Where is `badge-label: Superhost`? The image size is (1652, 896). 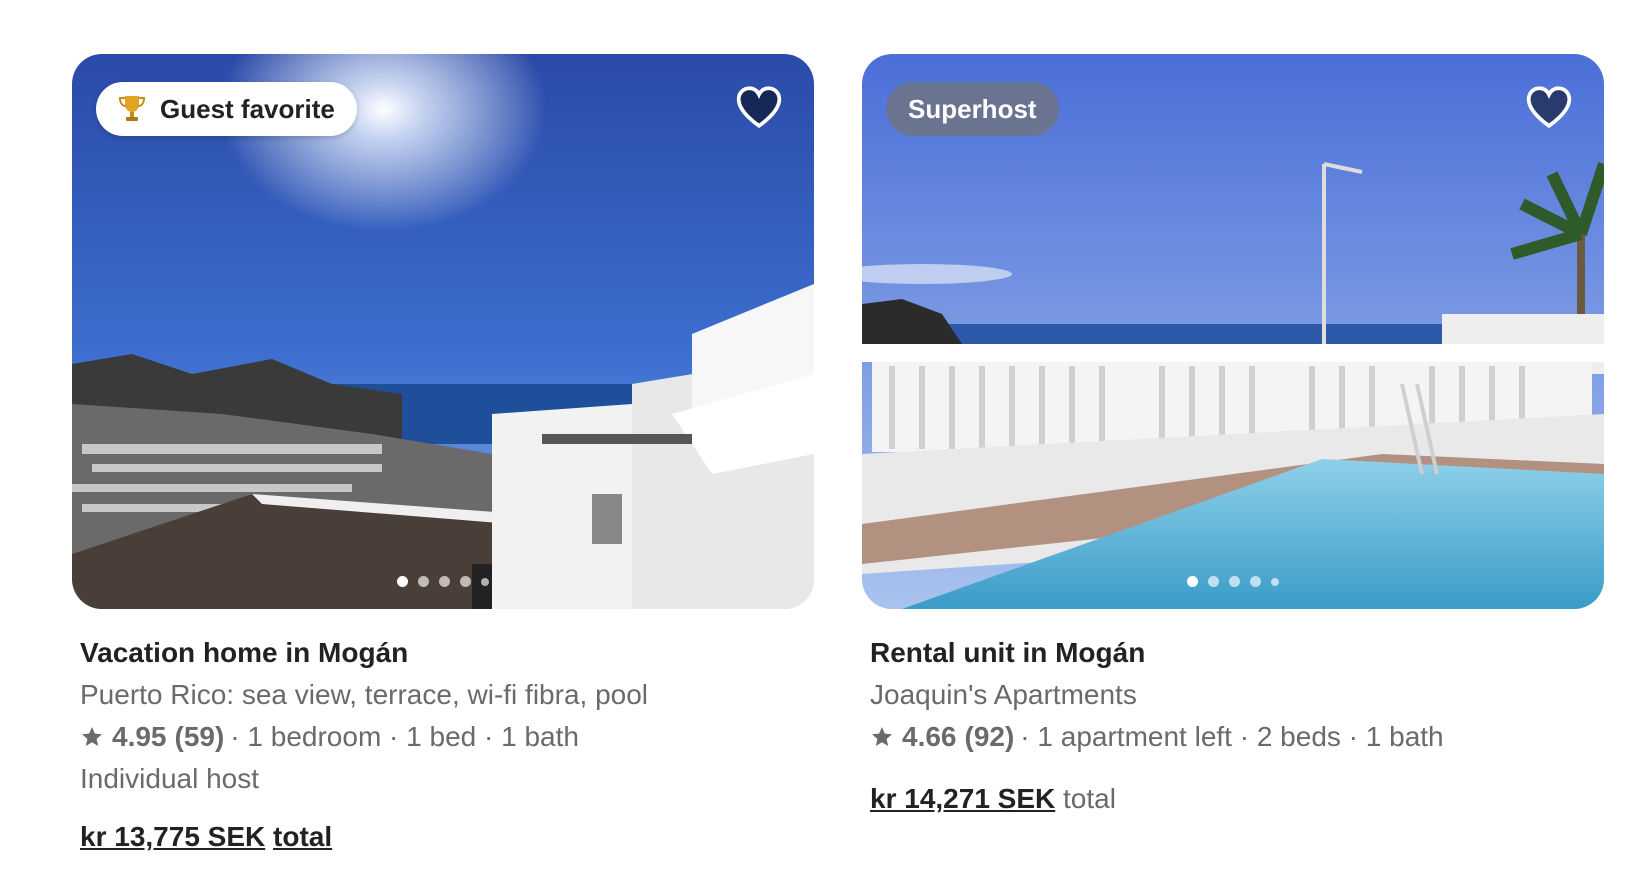
badge-label: Superhost is located at coordinates (972, 108).